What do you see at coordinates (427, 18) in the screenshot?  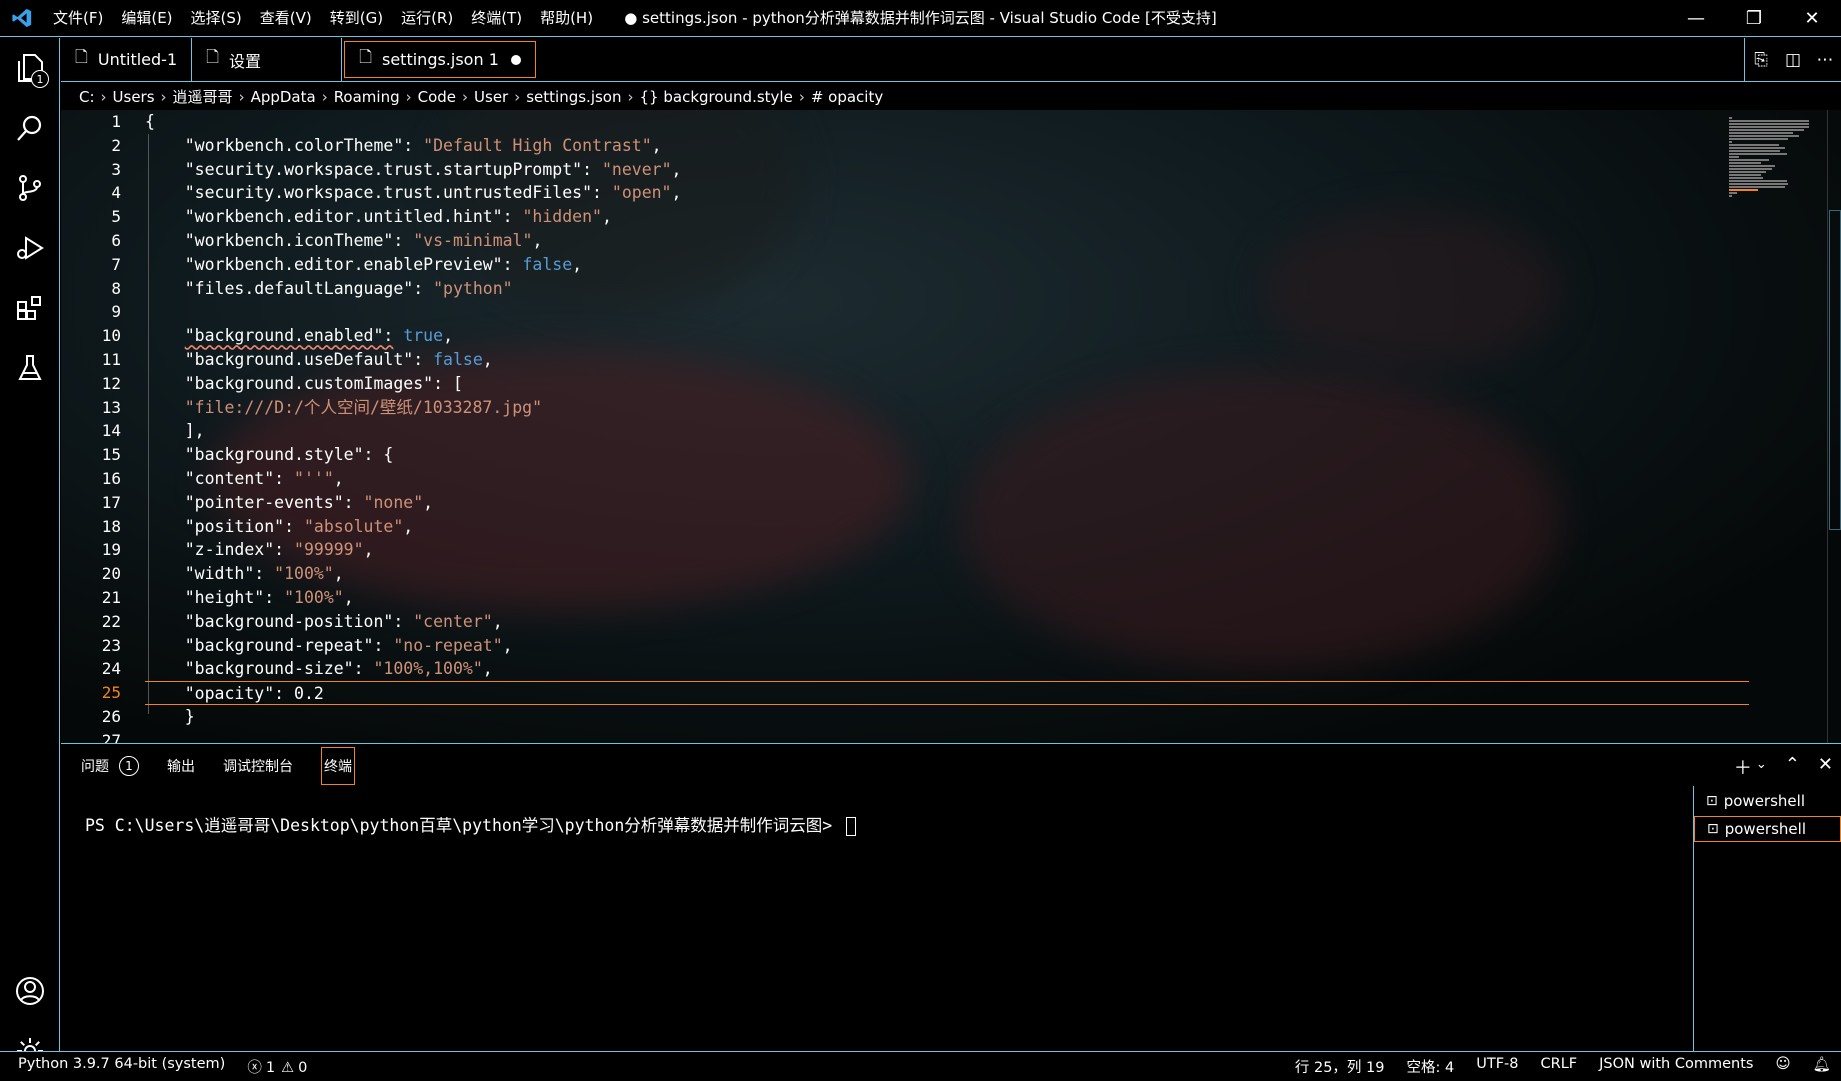 I see `menu-item: 运行(R)` at bounding box center [427, 18].